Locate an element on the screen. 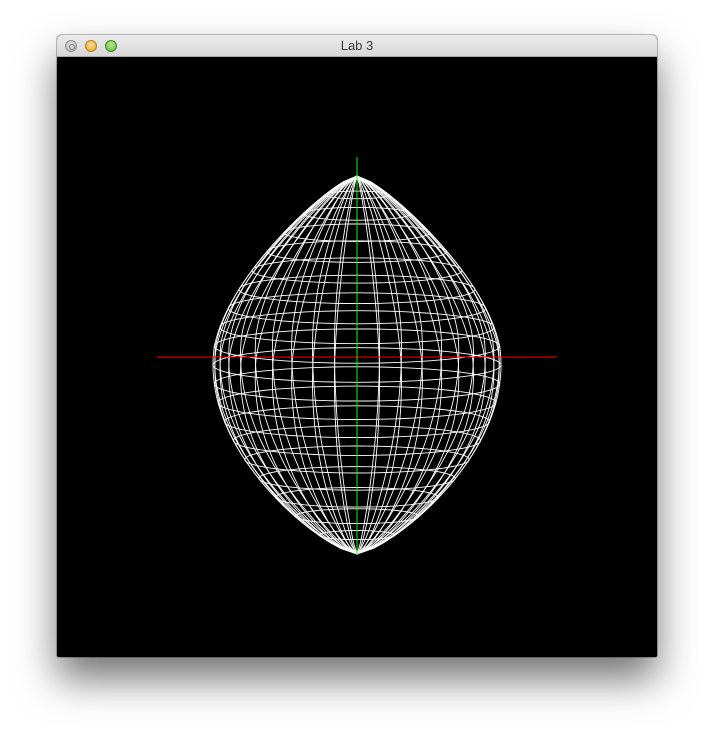 The image size is (714, 736). title-bar: Lab 3 is located at coordinates (357, 46).